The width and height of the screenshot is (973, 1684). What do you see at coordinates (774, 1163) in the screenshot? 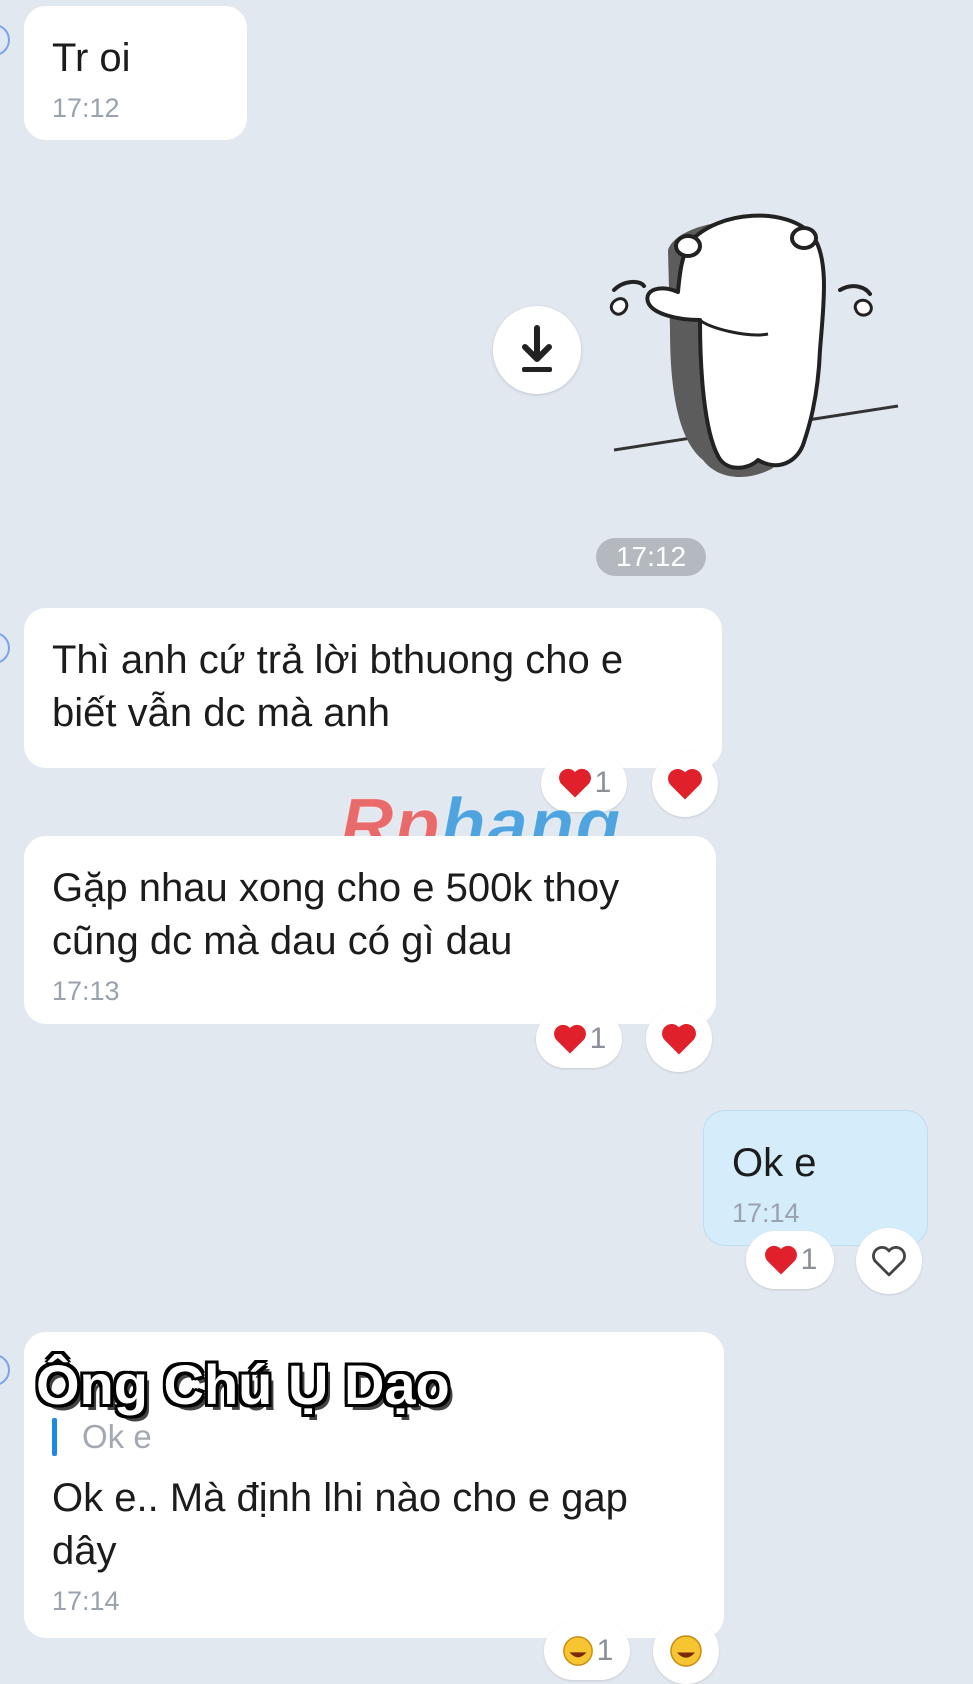
I see `message-text: Ok e` at bounding box center [774, 1163].